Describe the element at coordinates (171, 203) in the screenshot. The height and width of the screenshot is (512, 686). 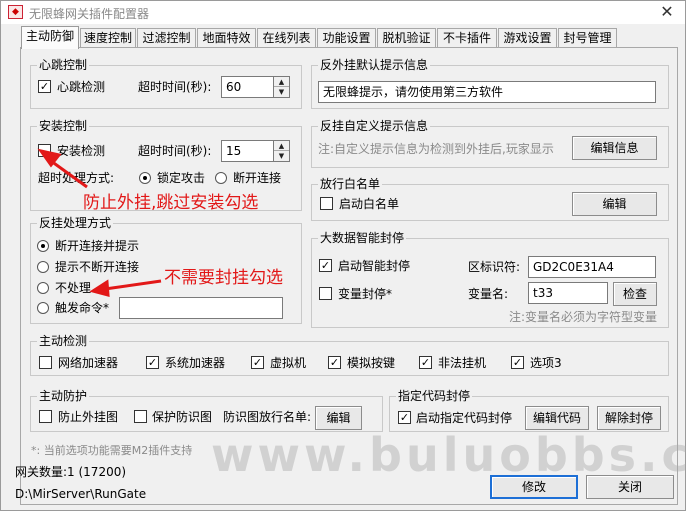
I see `annotation-install-hint: 防止外挂,跳过安装勾选` at that location.